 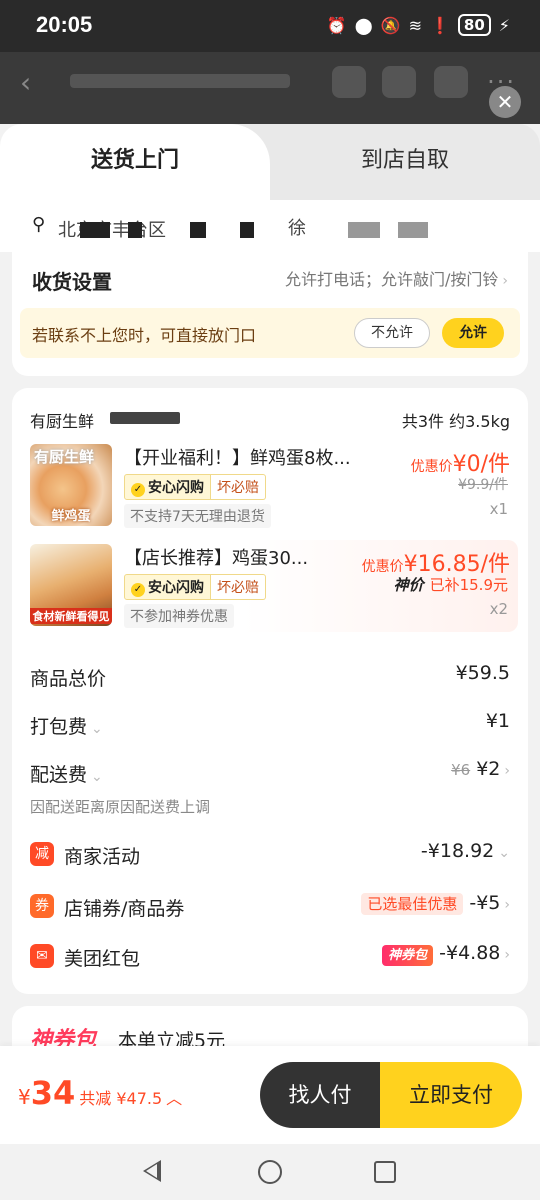 I want to click on merchant-amount: -¥18.92, so click(x=457, y=851).